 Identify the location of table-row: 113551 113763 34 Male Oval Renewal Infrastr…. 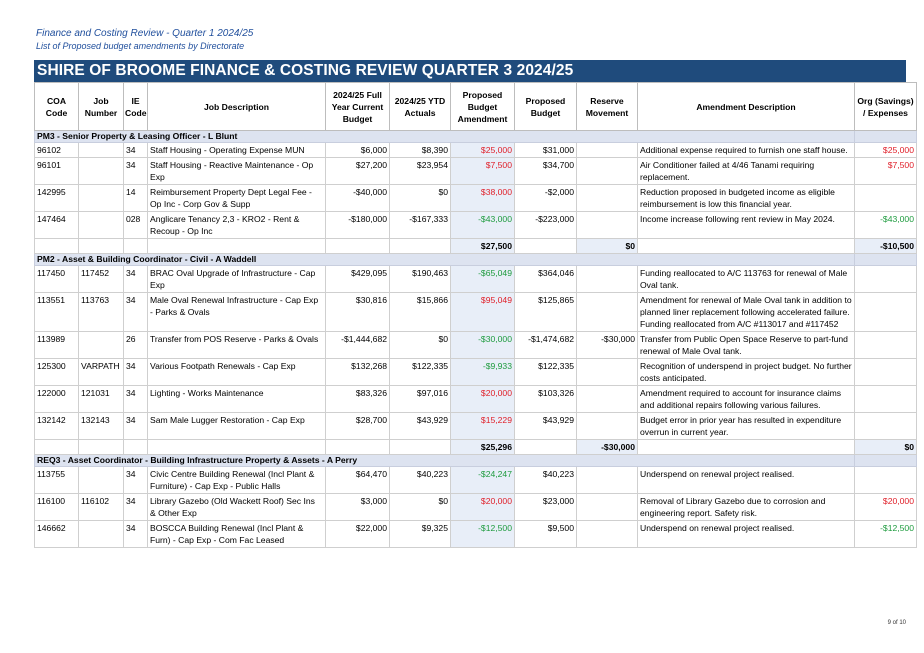
(475, 312).